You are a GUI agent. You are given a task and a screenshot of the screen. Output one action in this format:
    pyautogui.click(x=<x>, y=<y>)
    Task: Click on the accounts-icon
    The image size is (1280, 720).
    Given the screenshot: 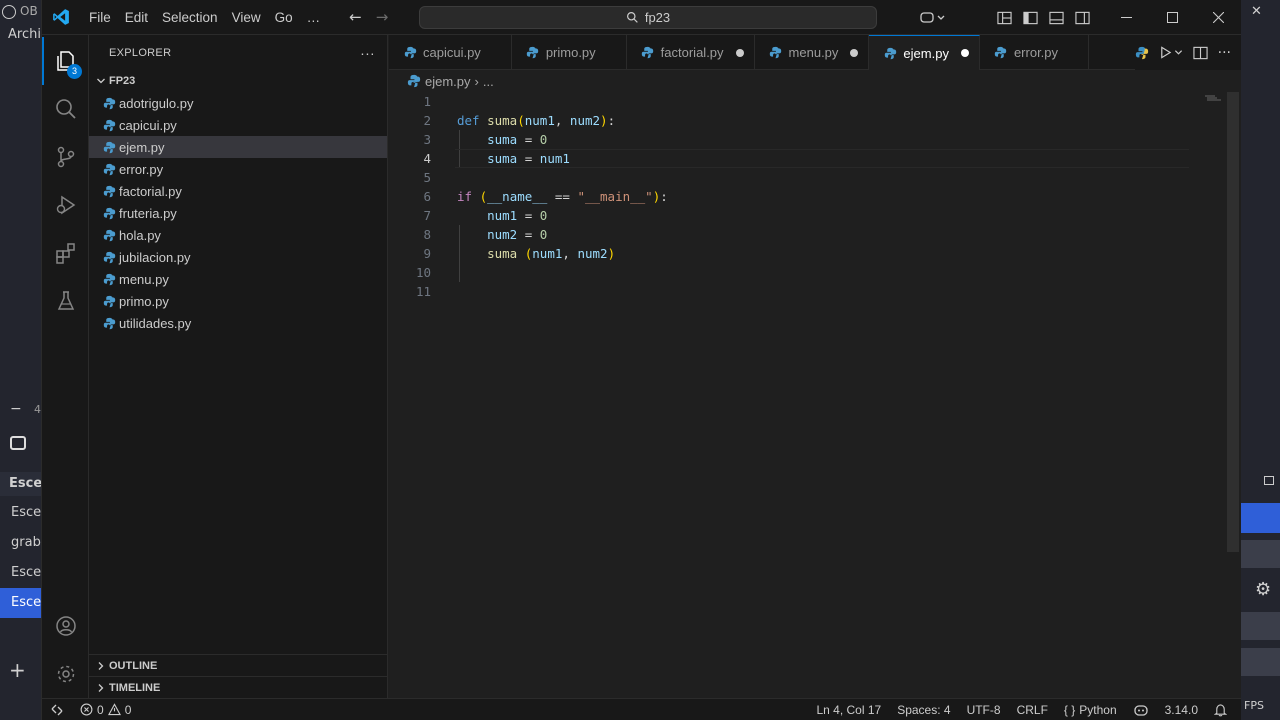 What is the action you would take?
    pyautogui.click(x=65, y=626)
    